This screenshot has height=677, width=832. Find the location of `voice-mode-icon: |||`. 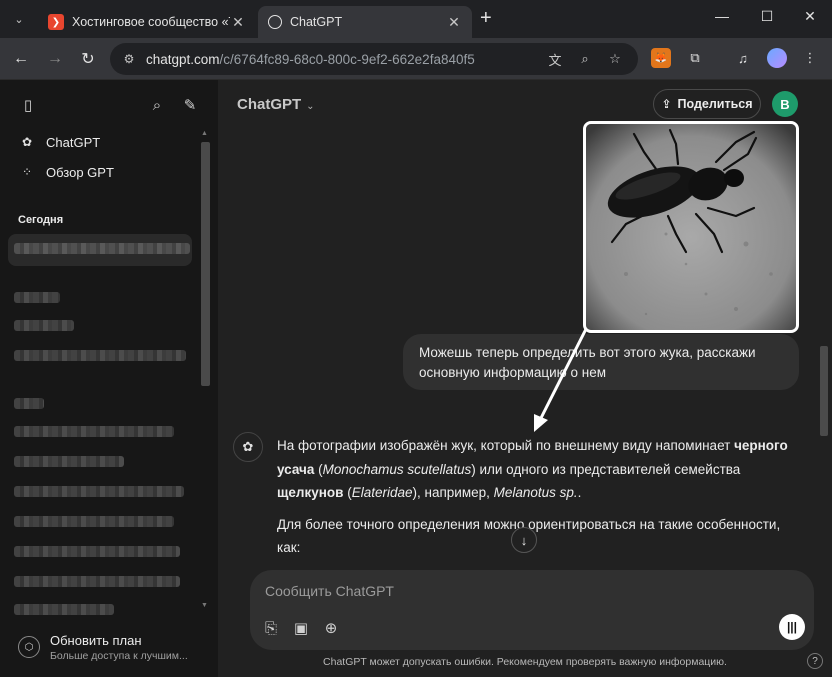

voice-mode-icon: ||| is located at coordinates (792, 627).